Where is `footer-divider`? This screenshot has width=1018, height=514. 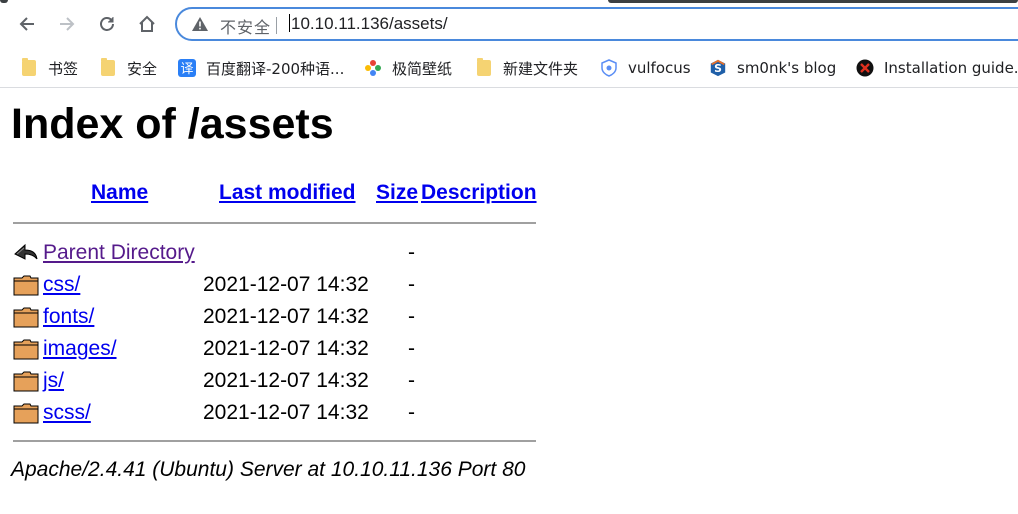
footer-divider is located at coordinates (274, 441).